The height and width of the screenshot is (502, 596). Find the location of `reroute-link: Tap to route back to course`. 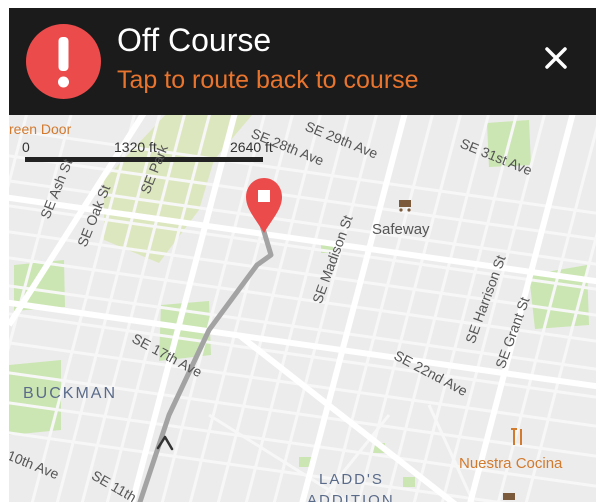

reroute-link: Tap to route back to course is located at coordinates (268, 80).